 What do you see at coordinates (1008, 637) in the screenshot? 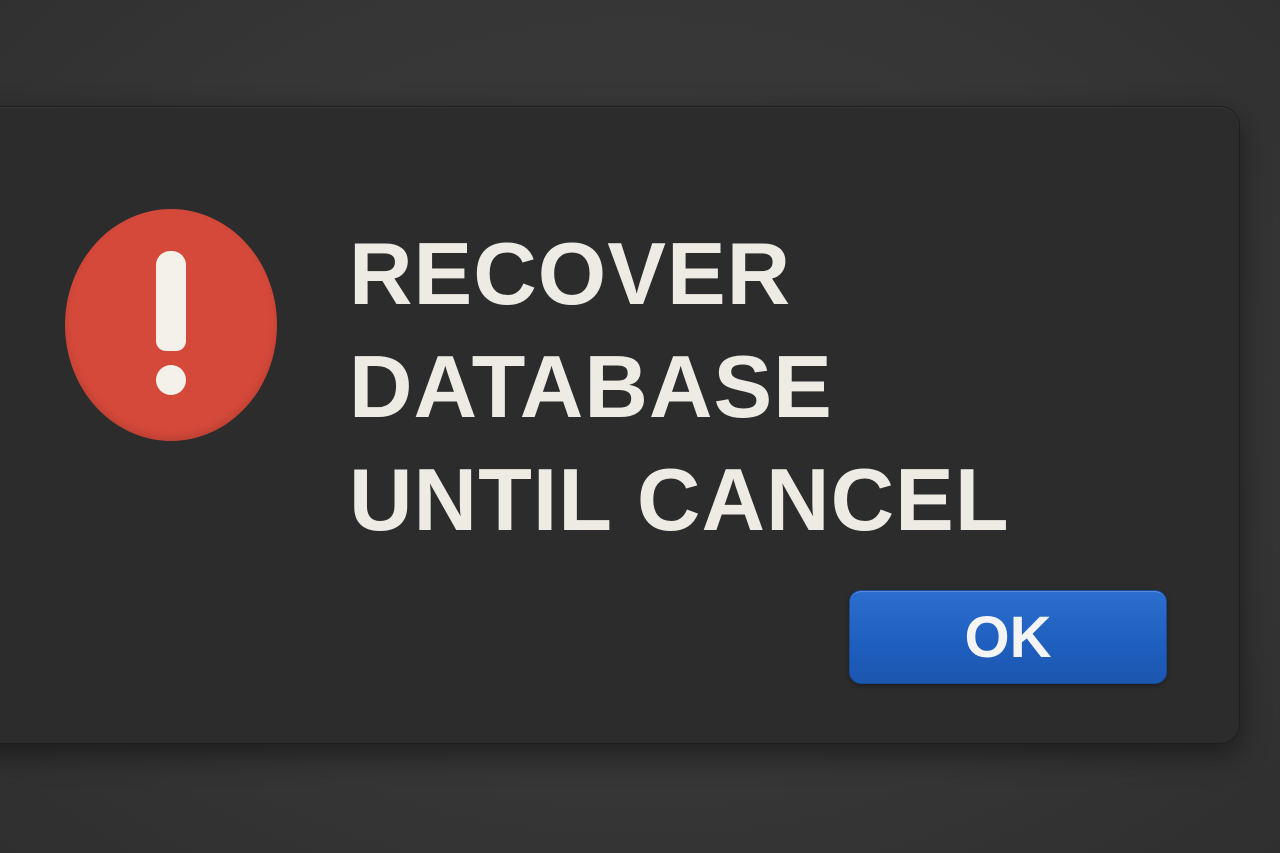
I see `ok-button: OK` at bounding box center [1008, 637].